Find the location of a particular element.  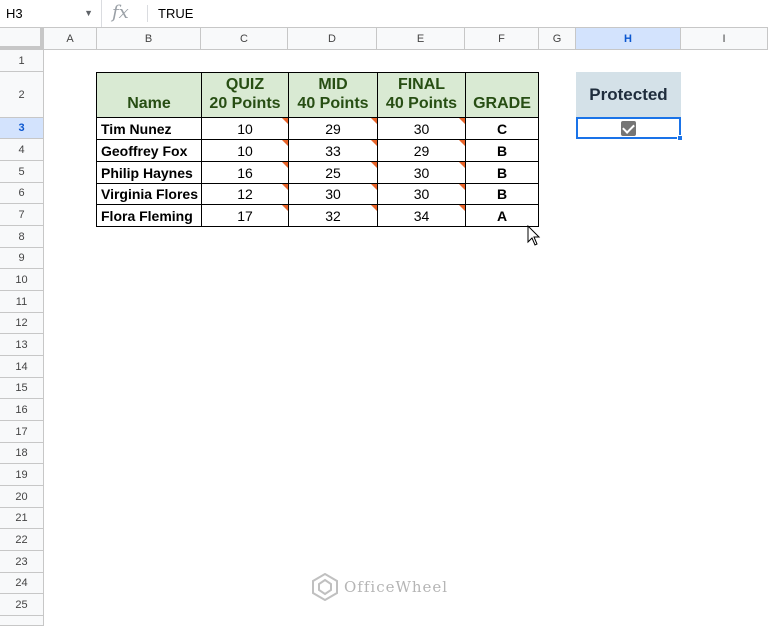

column-header-f: F is located at coordinates (502, 39).